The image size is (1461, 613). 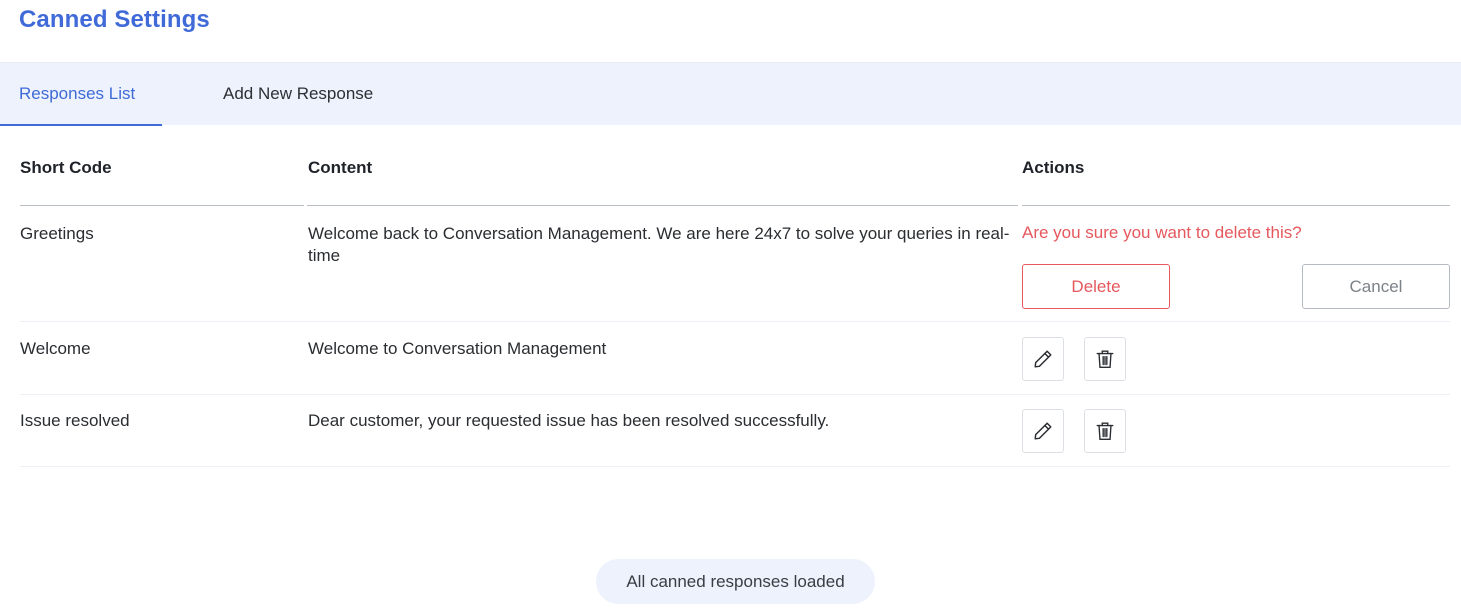 I want to click on row-content: Welcome to Conversation Management, so click(x=457, y=348).